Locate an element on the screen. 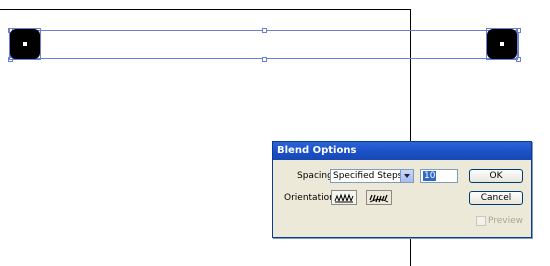 The height and width of the screenshot is (266, 550). cancel-button: Cancel is located at coordinates (496, 198).